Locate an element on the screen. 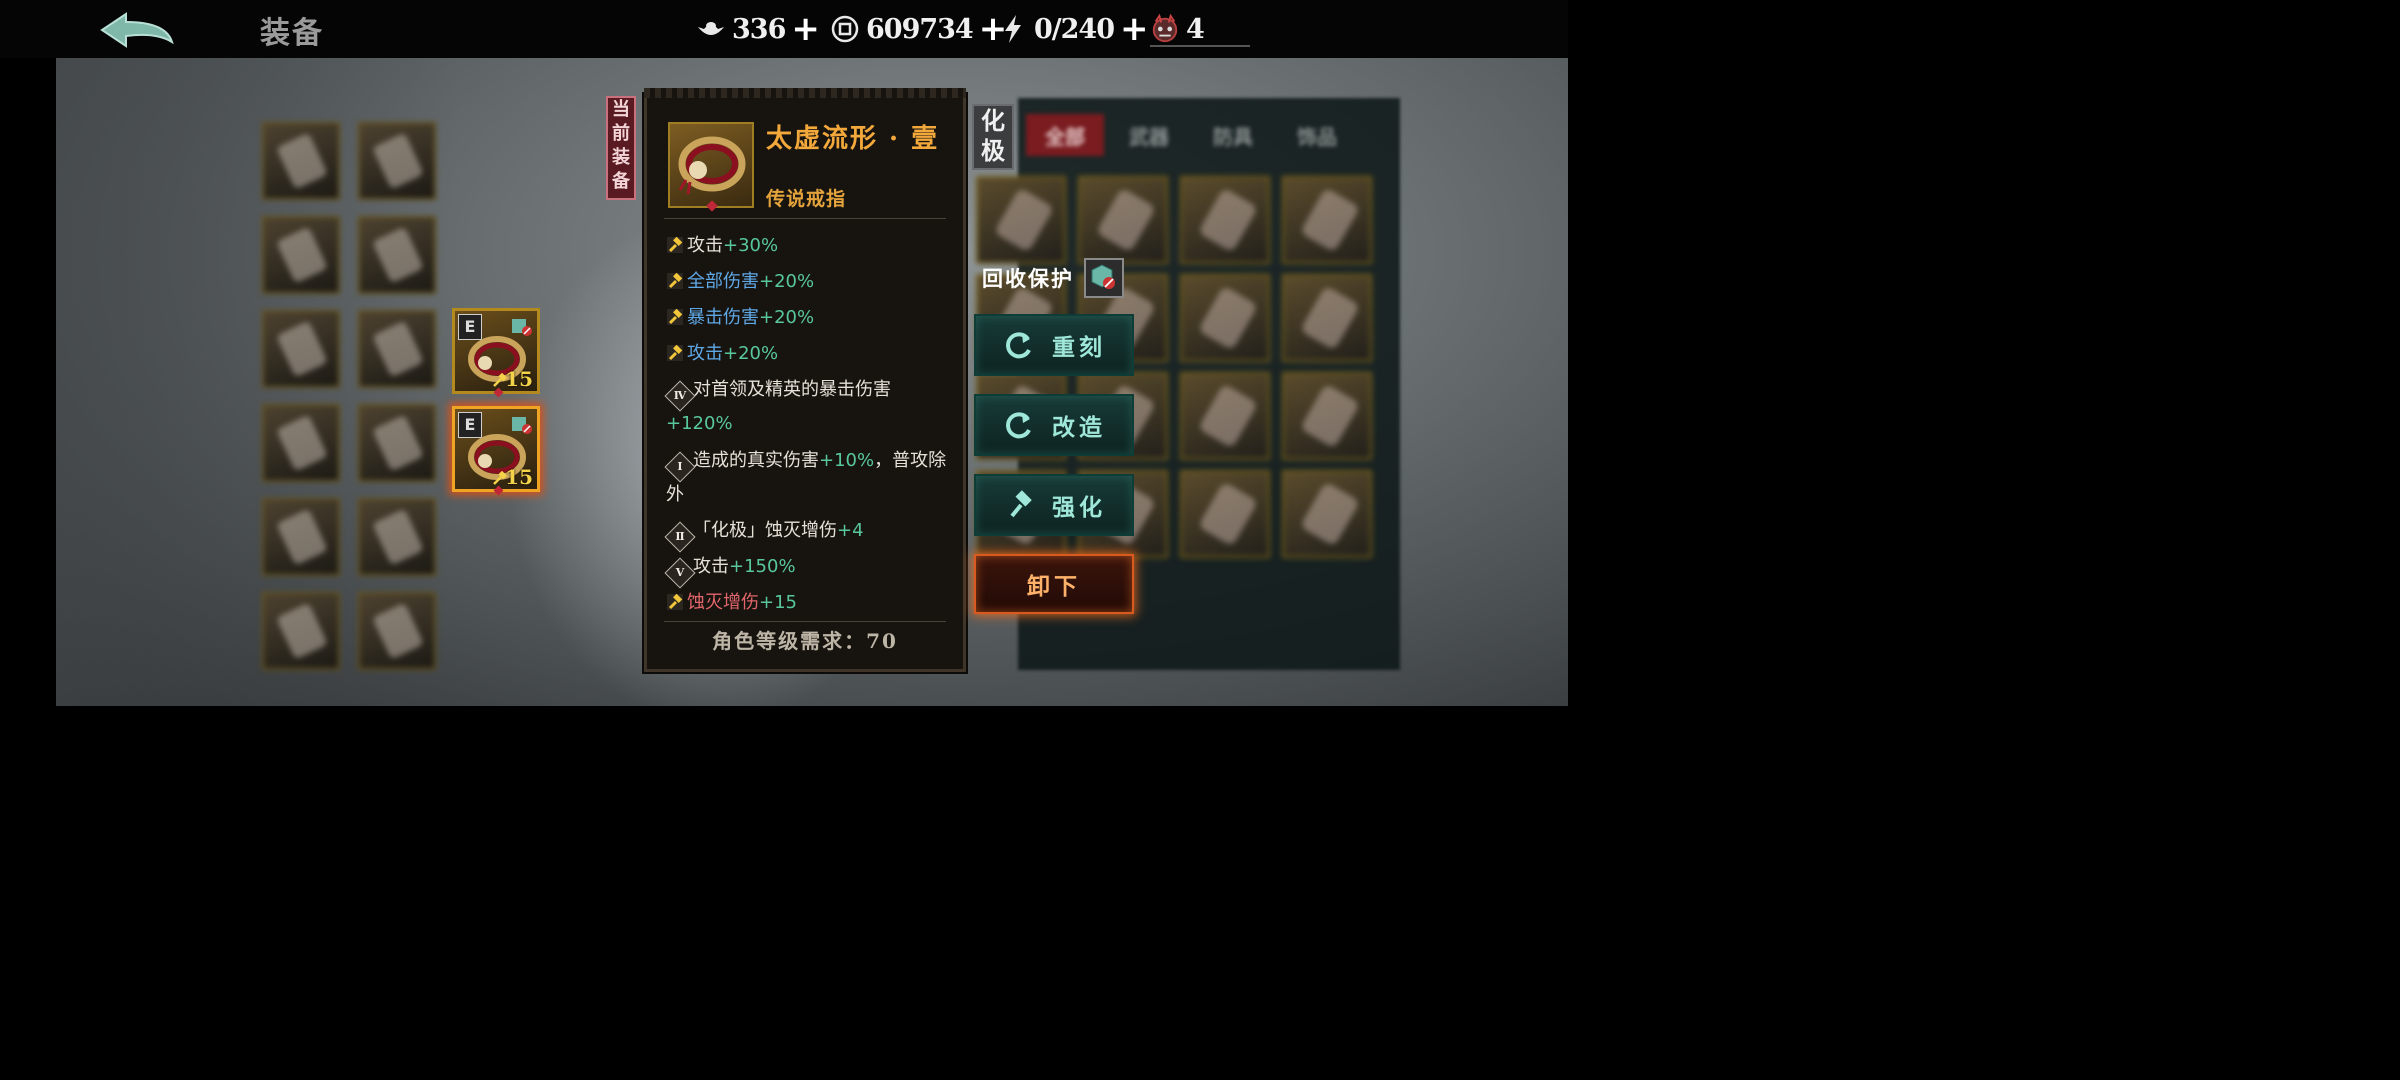  demon-mask-icon is located at coordinates (1165, 28).